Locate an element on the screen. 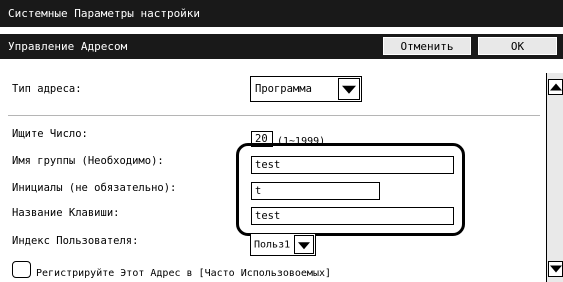  user-index-select: Польз1 is located at coordinates (283, 244).